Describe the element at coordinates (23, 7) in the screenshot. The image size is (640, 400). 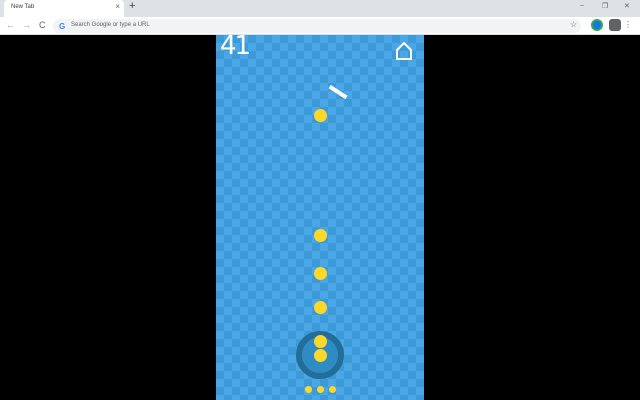
I see `tab-title: New Tab` at that location.